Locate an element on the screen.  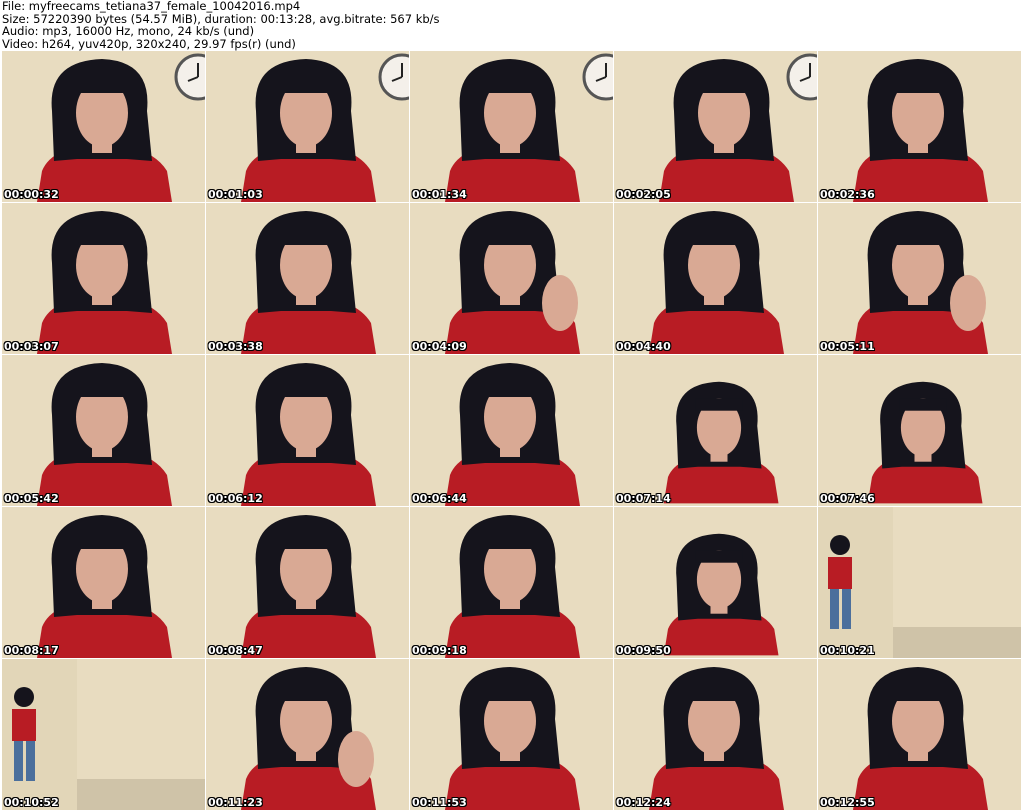
timestamp-label: 00:11:23 is located at coordinates (235, 802).